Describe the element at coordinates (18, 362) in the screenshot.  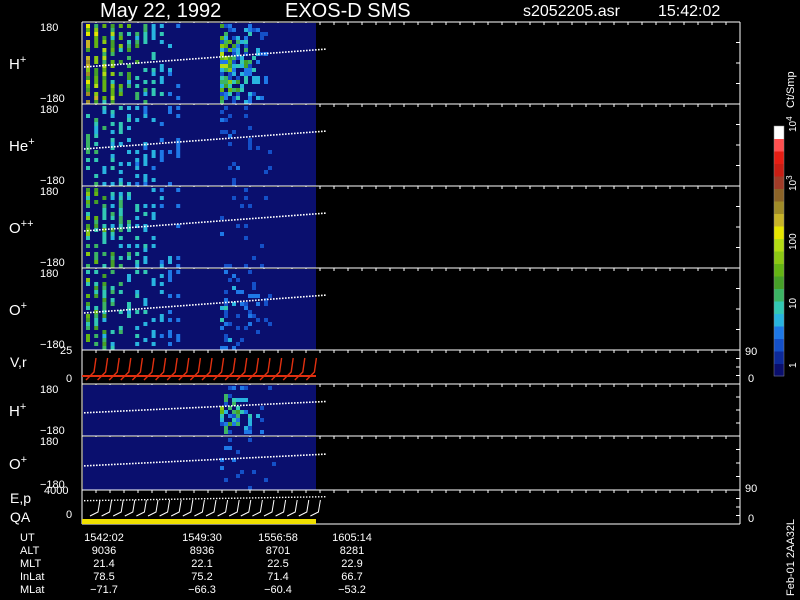
I see `vr-label: V,r` at that location.